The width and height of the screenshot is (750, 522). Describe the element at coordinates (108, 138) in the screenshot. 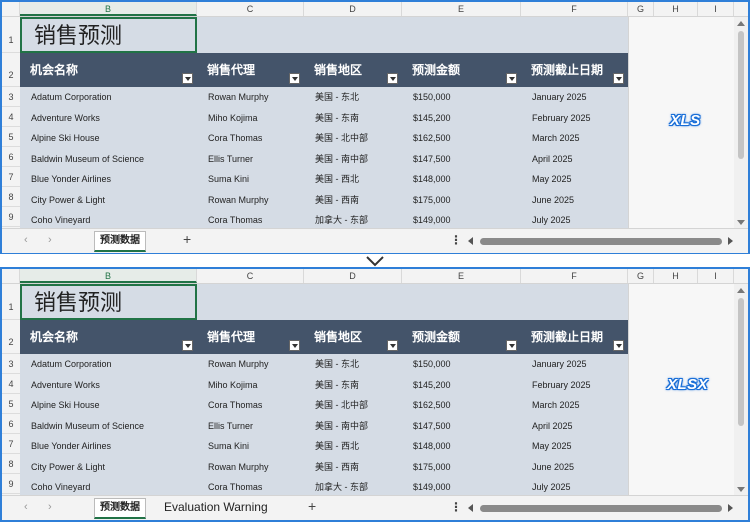

I see `table-cell: Alpine Ski House` at that location.